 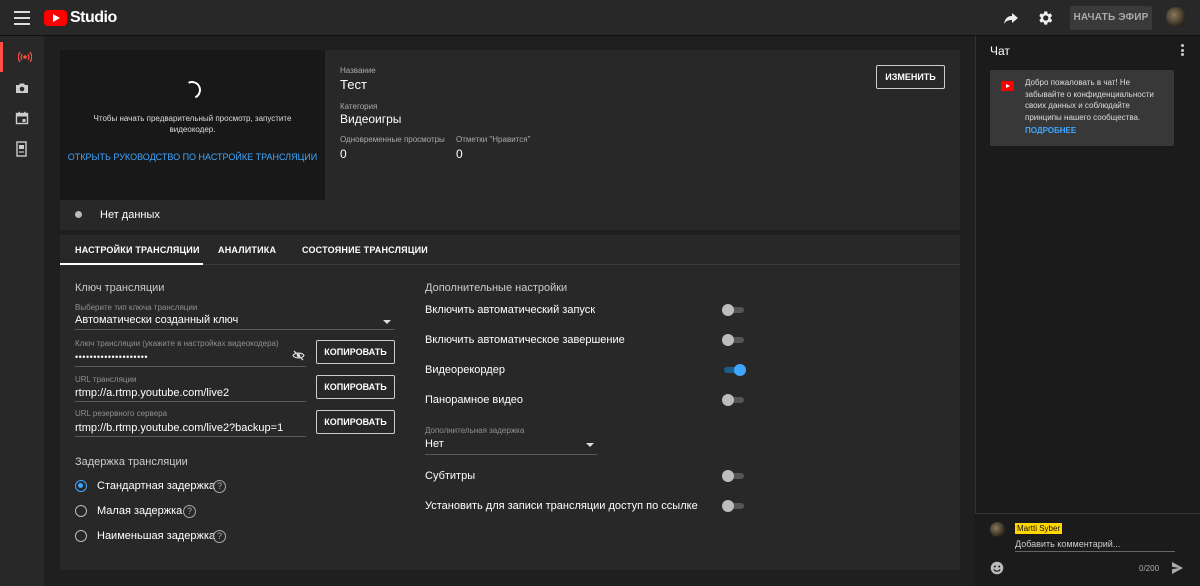 I want to click on radio-normal-latency, so click(x=81, y=486).